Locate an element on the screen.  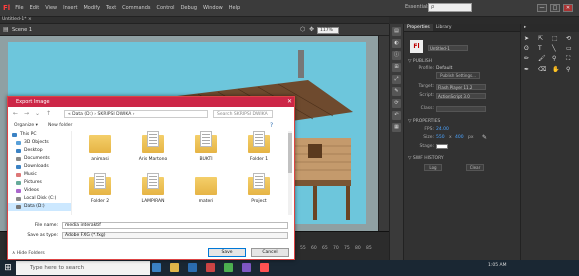
free-transform-icon: ⬚ is located at coordinates (557, 38).